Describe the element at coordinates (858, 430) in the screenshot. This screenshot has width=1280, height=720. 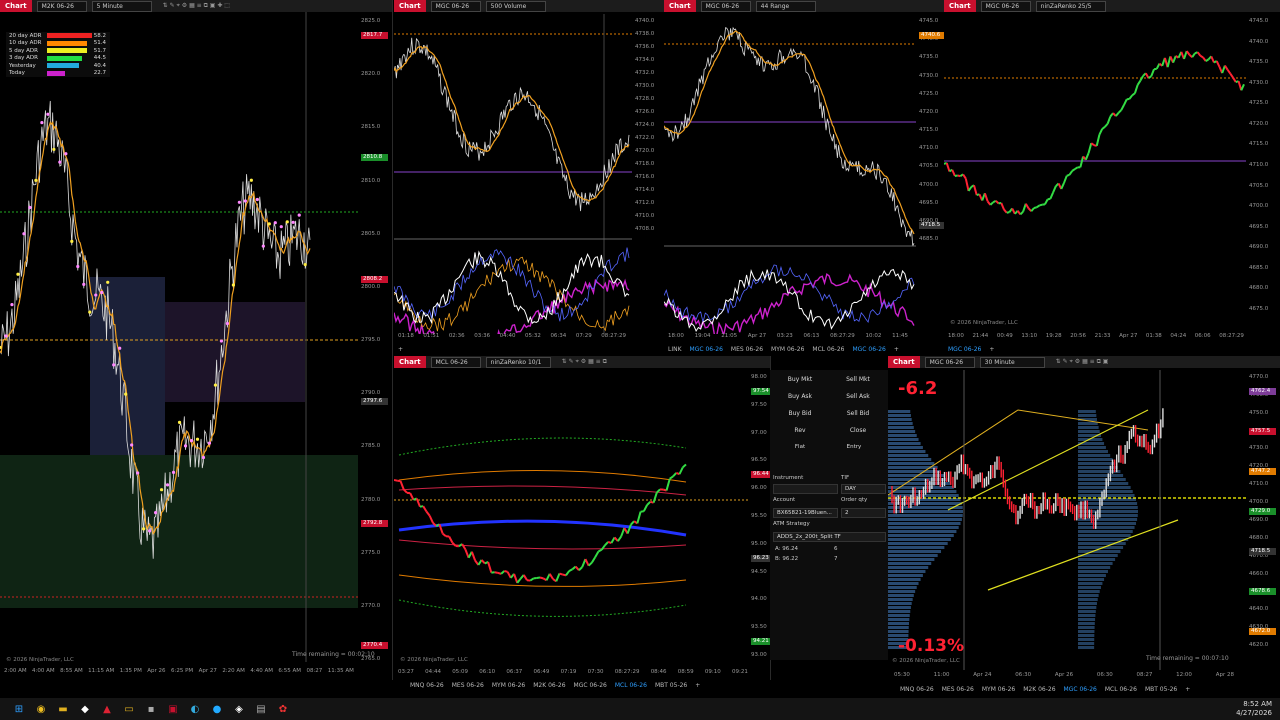
I see `close-button: Close` at that location.